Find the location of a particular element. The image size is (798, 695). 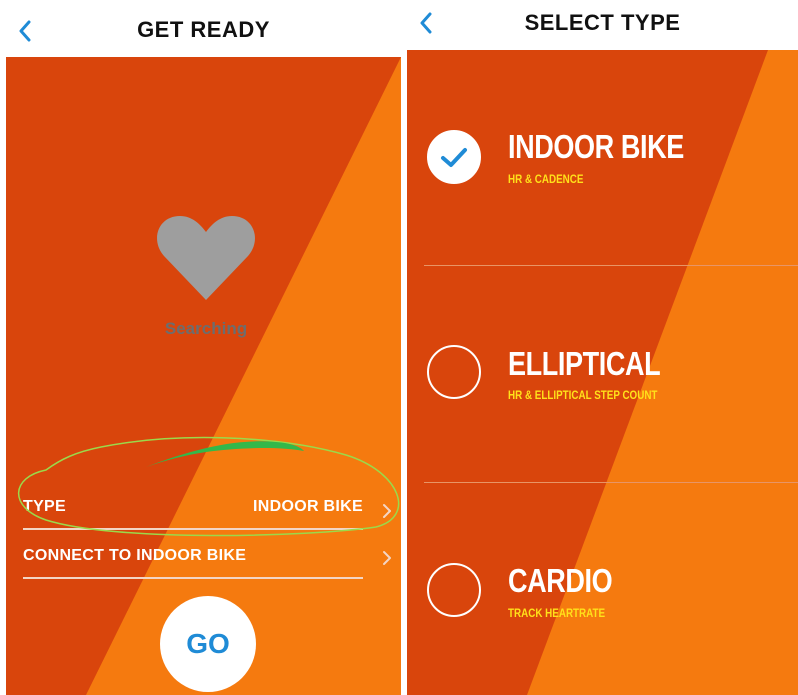

option-elliptical: ELLIPTICAL HR & ELLIPTICAL STEP COUNT is located at coordinates (602, 372).